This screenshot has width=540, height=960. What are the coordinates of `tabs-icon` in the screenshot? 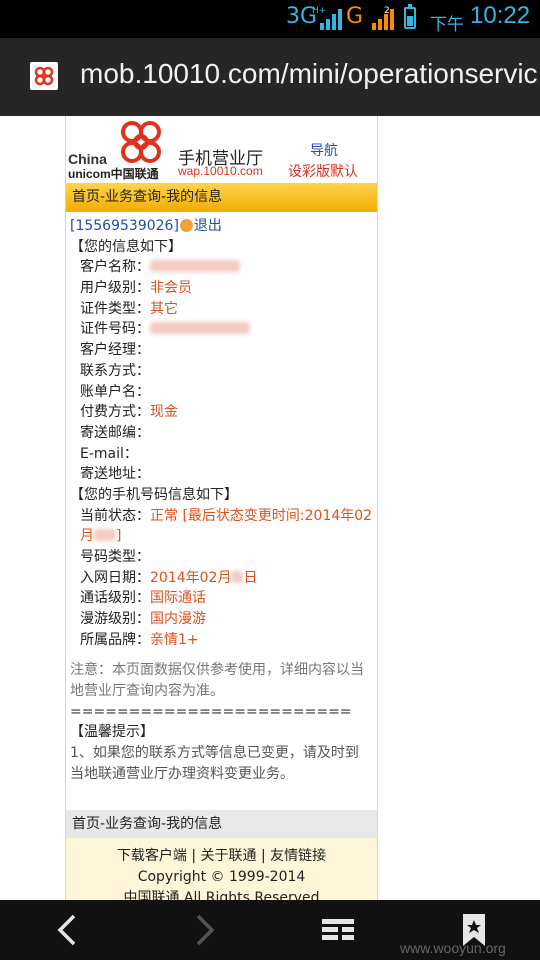 It's located at (338, 930).